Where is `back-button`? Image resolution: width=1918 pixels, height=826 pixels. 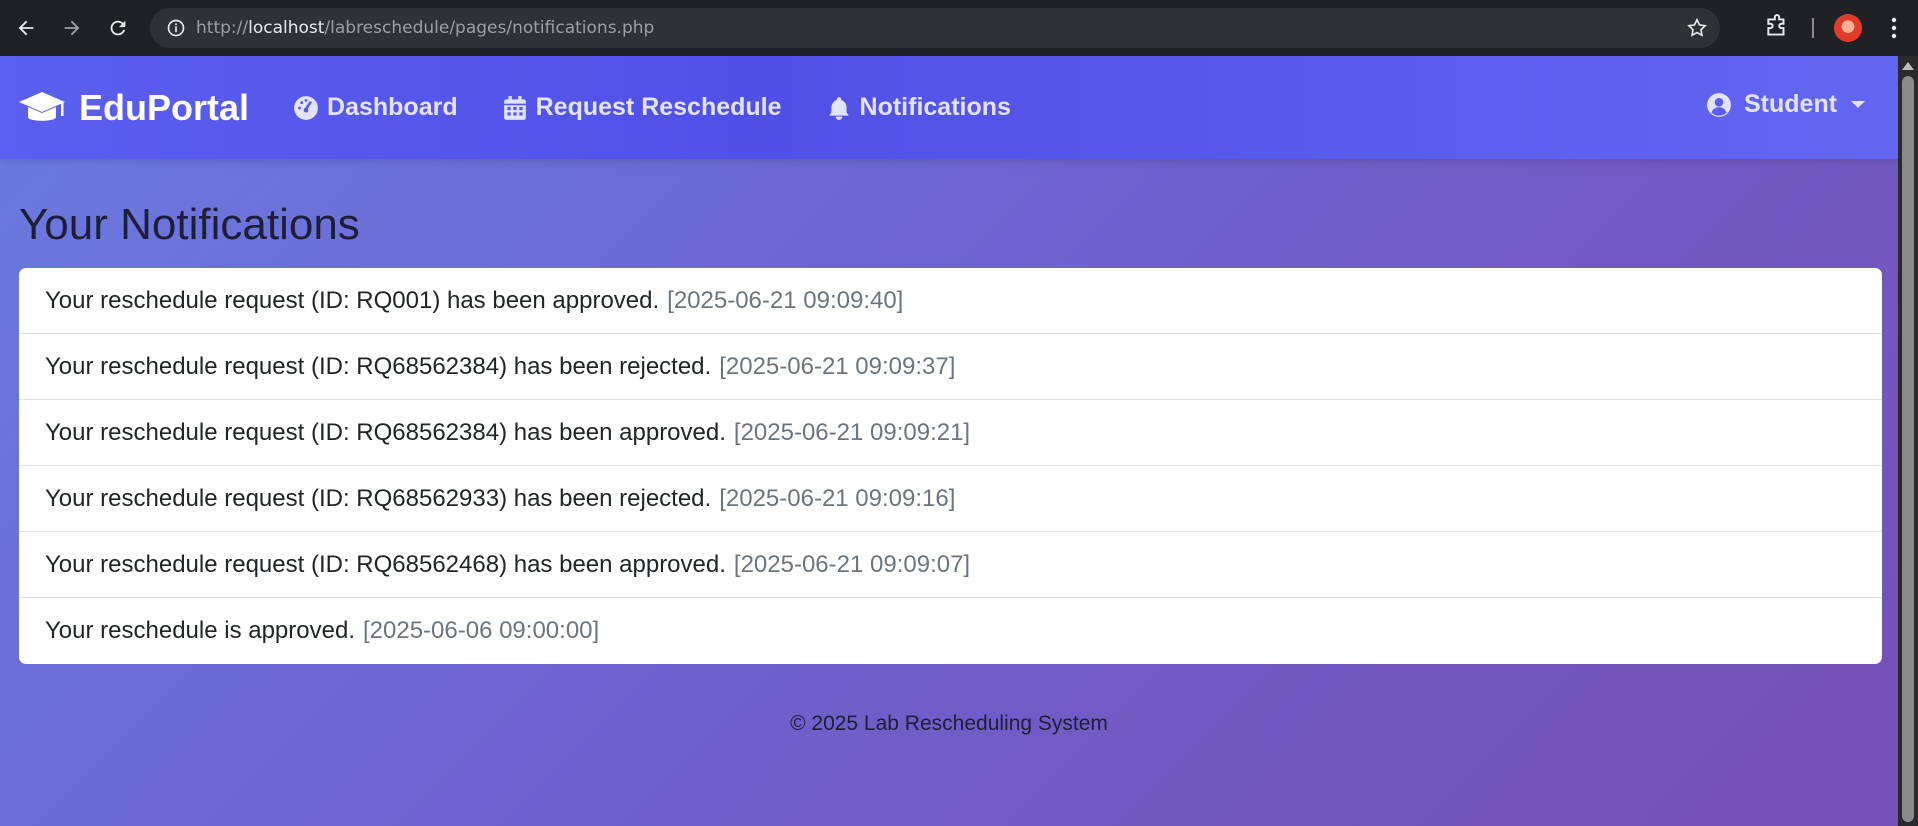 back-button is located at coordinates (26, 28).